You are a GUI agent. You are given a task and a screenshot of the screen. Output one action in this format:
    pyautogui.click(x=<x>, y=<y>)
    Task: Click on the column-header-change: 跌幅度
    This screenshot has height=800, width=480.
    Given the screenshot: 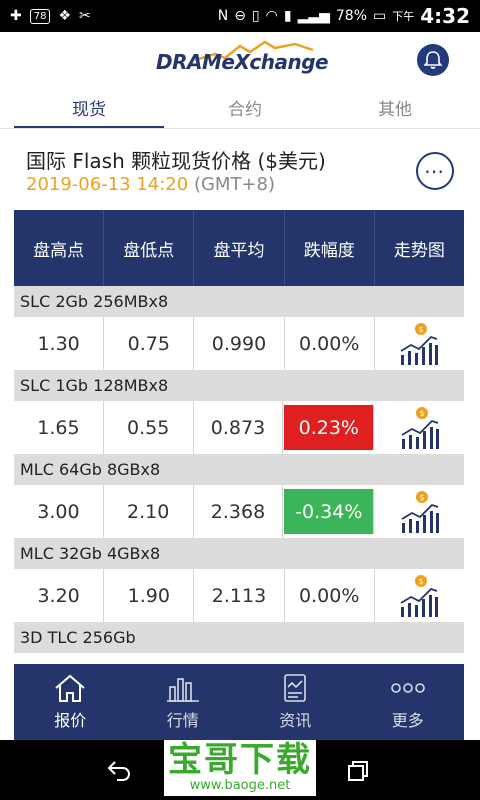 What is the action you would take?
    pyautogui.click(x=330, y=248)
    